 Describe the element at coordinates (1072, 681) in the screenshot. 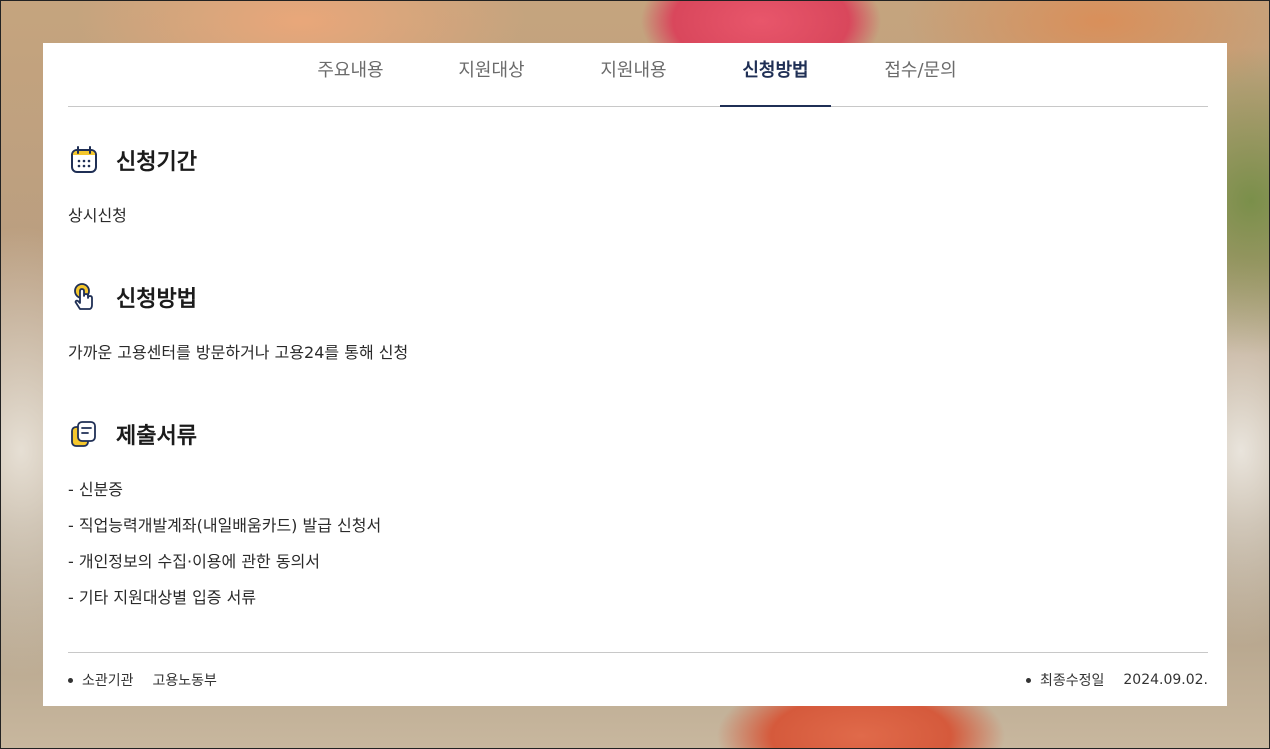

I see `updated-label: 최종수정일` at that location.